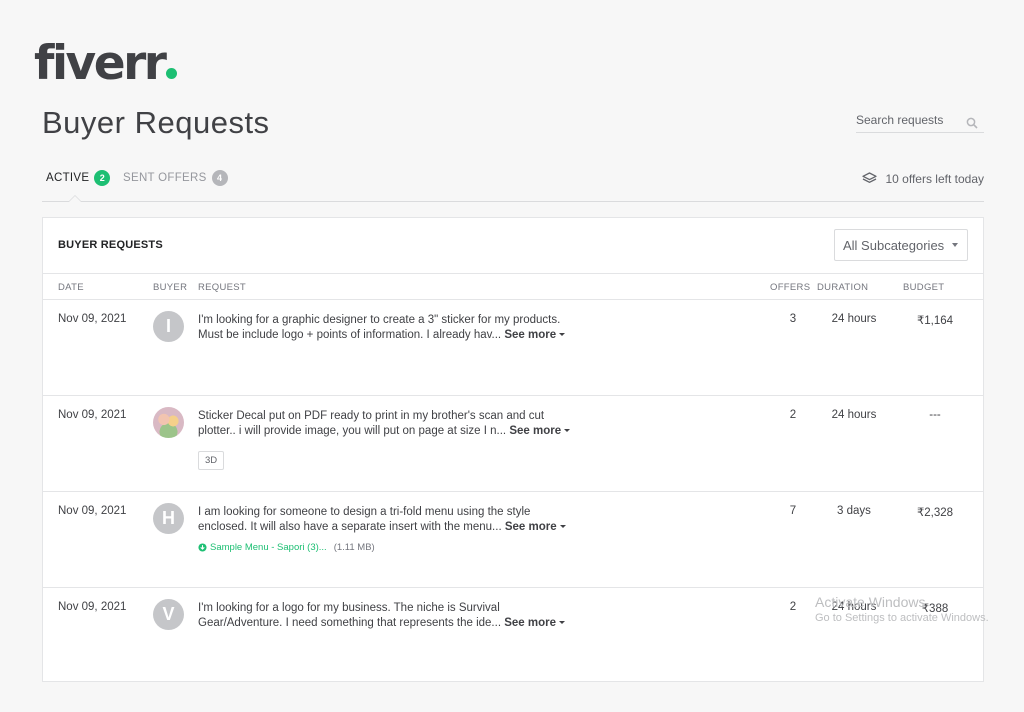  Describe the element at coordinates (75, 198) in the screenshot. I see `active-tab-indicator` at that location.